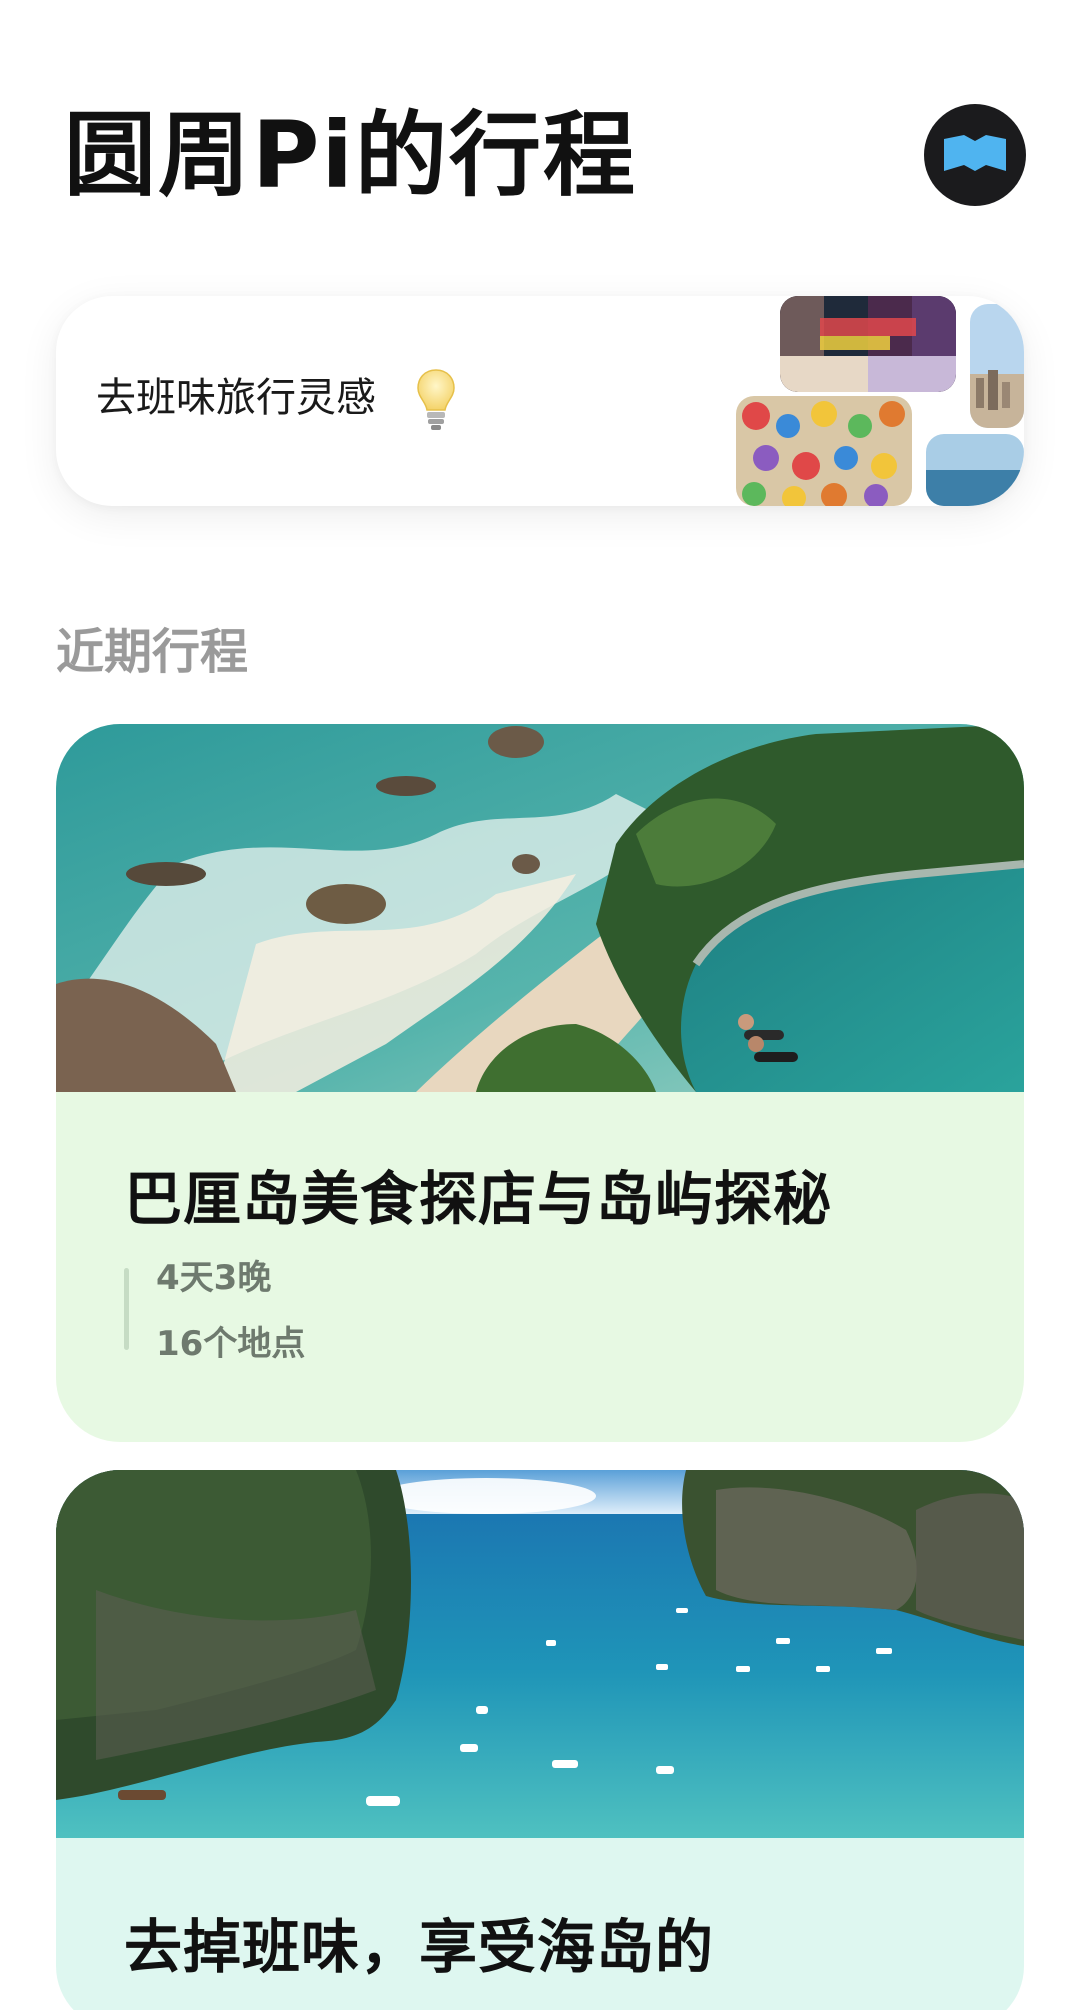 This screenshot has width=1080, height=2010. What do you see at coordinates (478, 1199) in the screenshot?
I see `trip-title: 巴厘岛美食探店与岛屿探秘` at bounding box center [478, 1199].